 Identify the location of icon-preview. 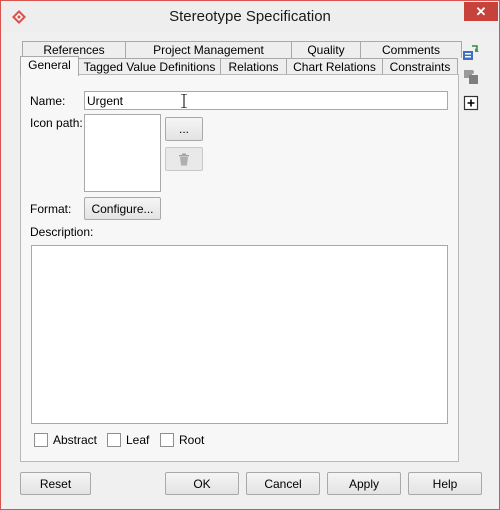
(122, 153).